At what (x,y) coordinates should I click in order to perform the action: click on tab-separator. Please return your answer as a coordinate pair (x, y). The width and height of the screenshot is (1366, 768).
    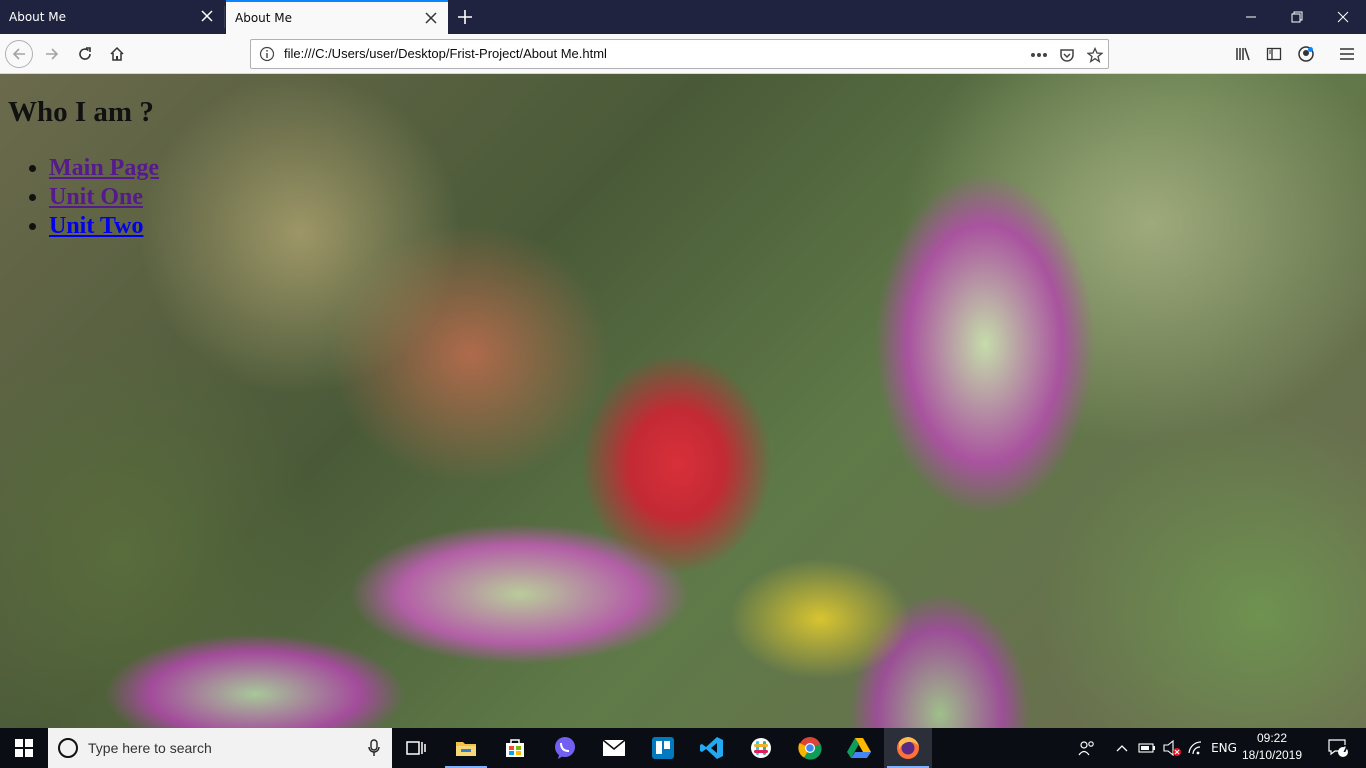
    Looking at the image, I should click on (224, 17).